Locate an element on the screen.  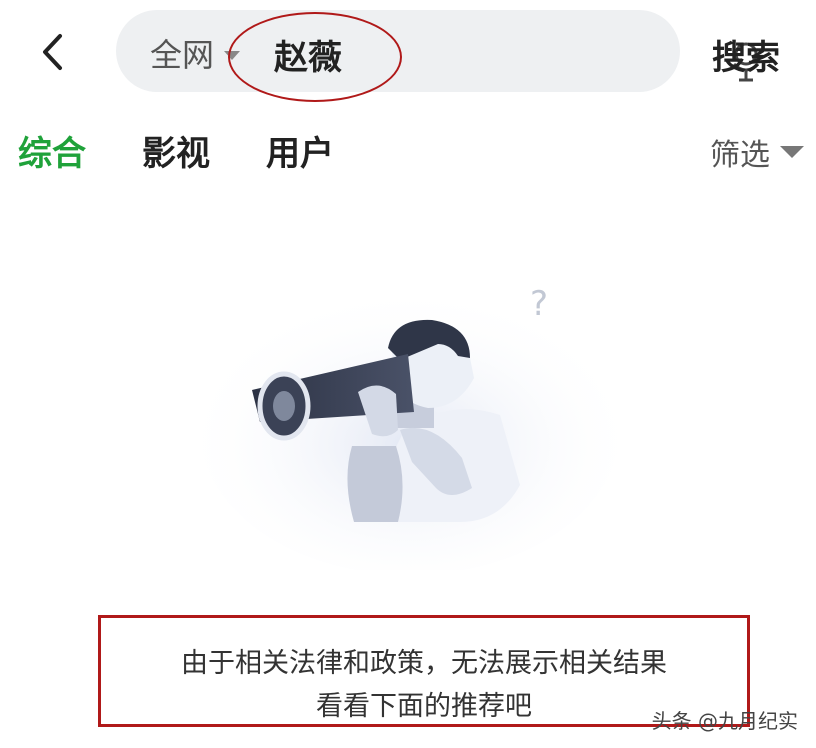
notice-line-1: 由于相关法律和政策，无法展示相关结果 is located at coordinates (424, 663).